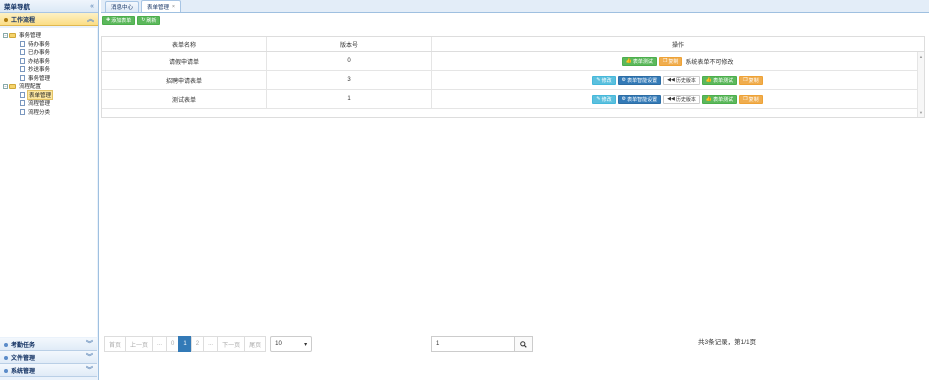 This screenshot has height=380, width=929. Describe the element at coordinates (139, 344) in the screenshot. I see `prev-page-button: 上一页` at that location.